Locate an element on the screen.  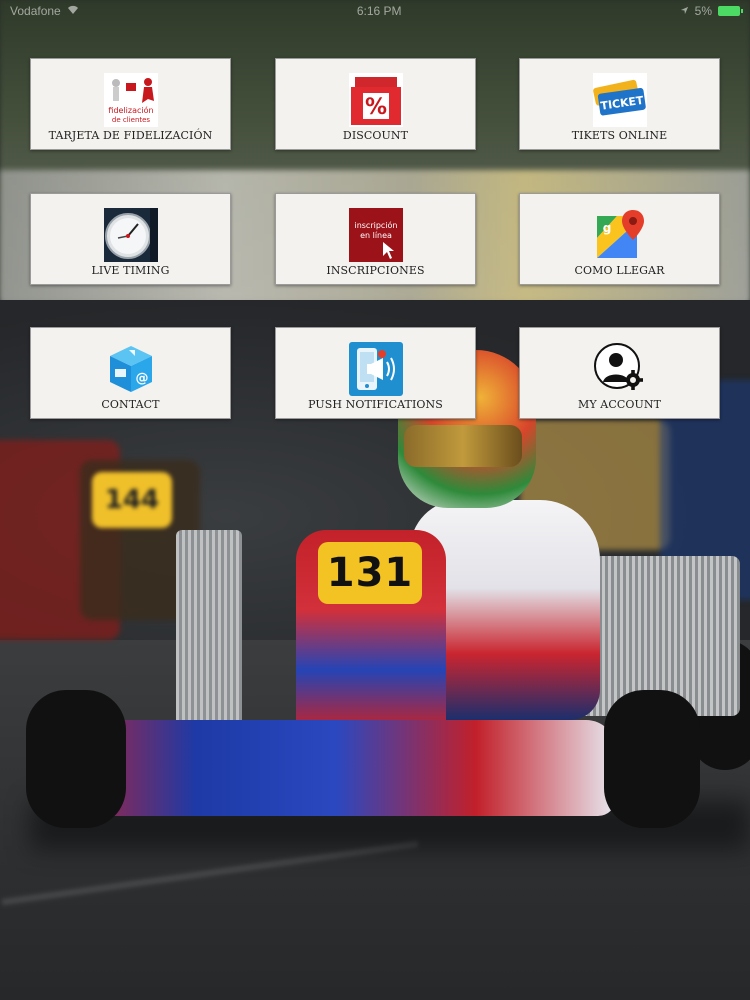
svg-text: g is located at coordinates (606, 228).